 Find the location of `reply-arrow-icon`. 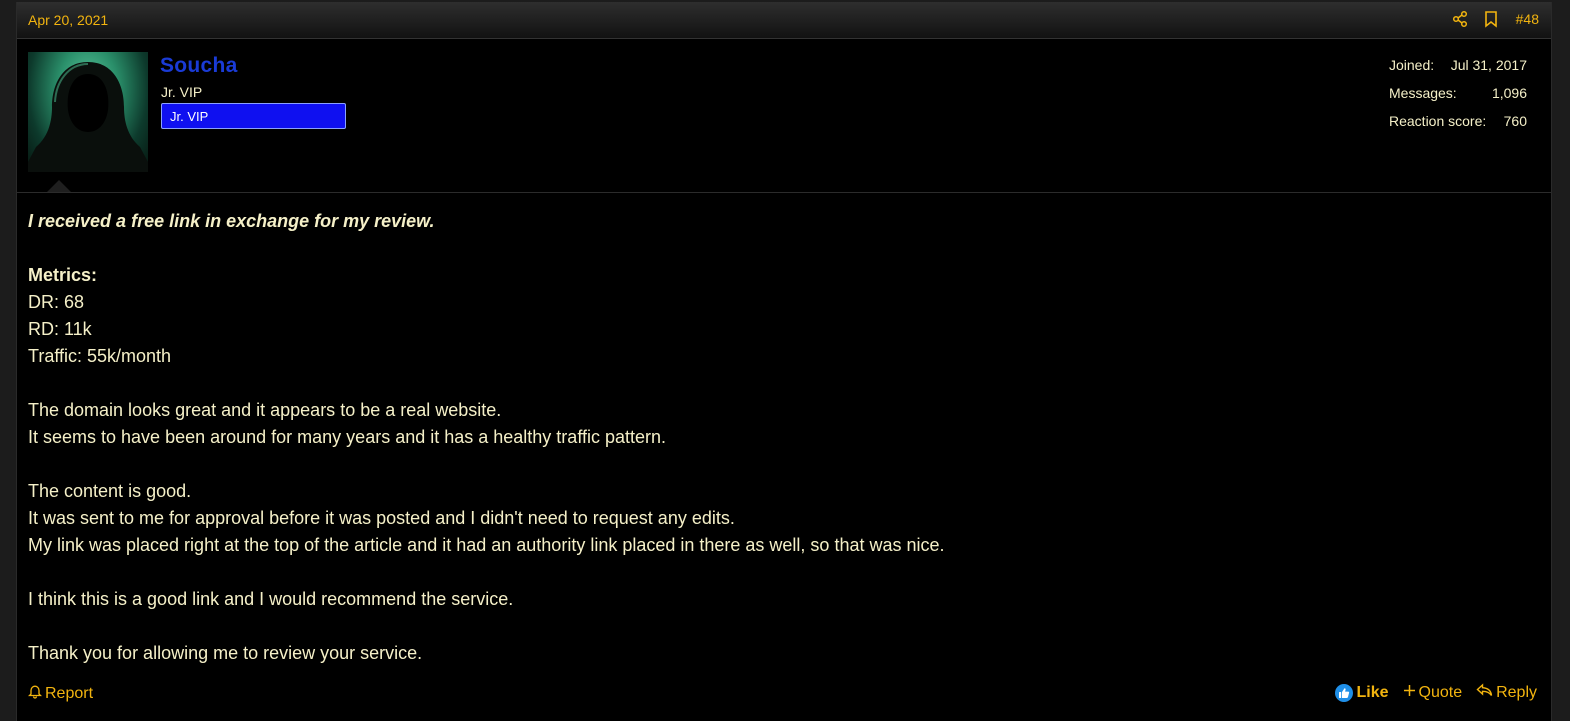

reply-arrow-icon is located at coordinates (1484, 692).